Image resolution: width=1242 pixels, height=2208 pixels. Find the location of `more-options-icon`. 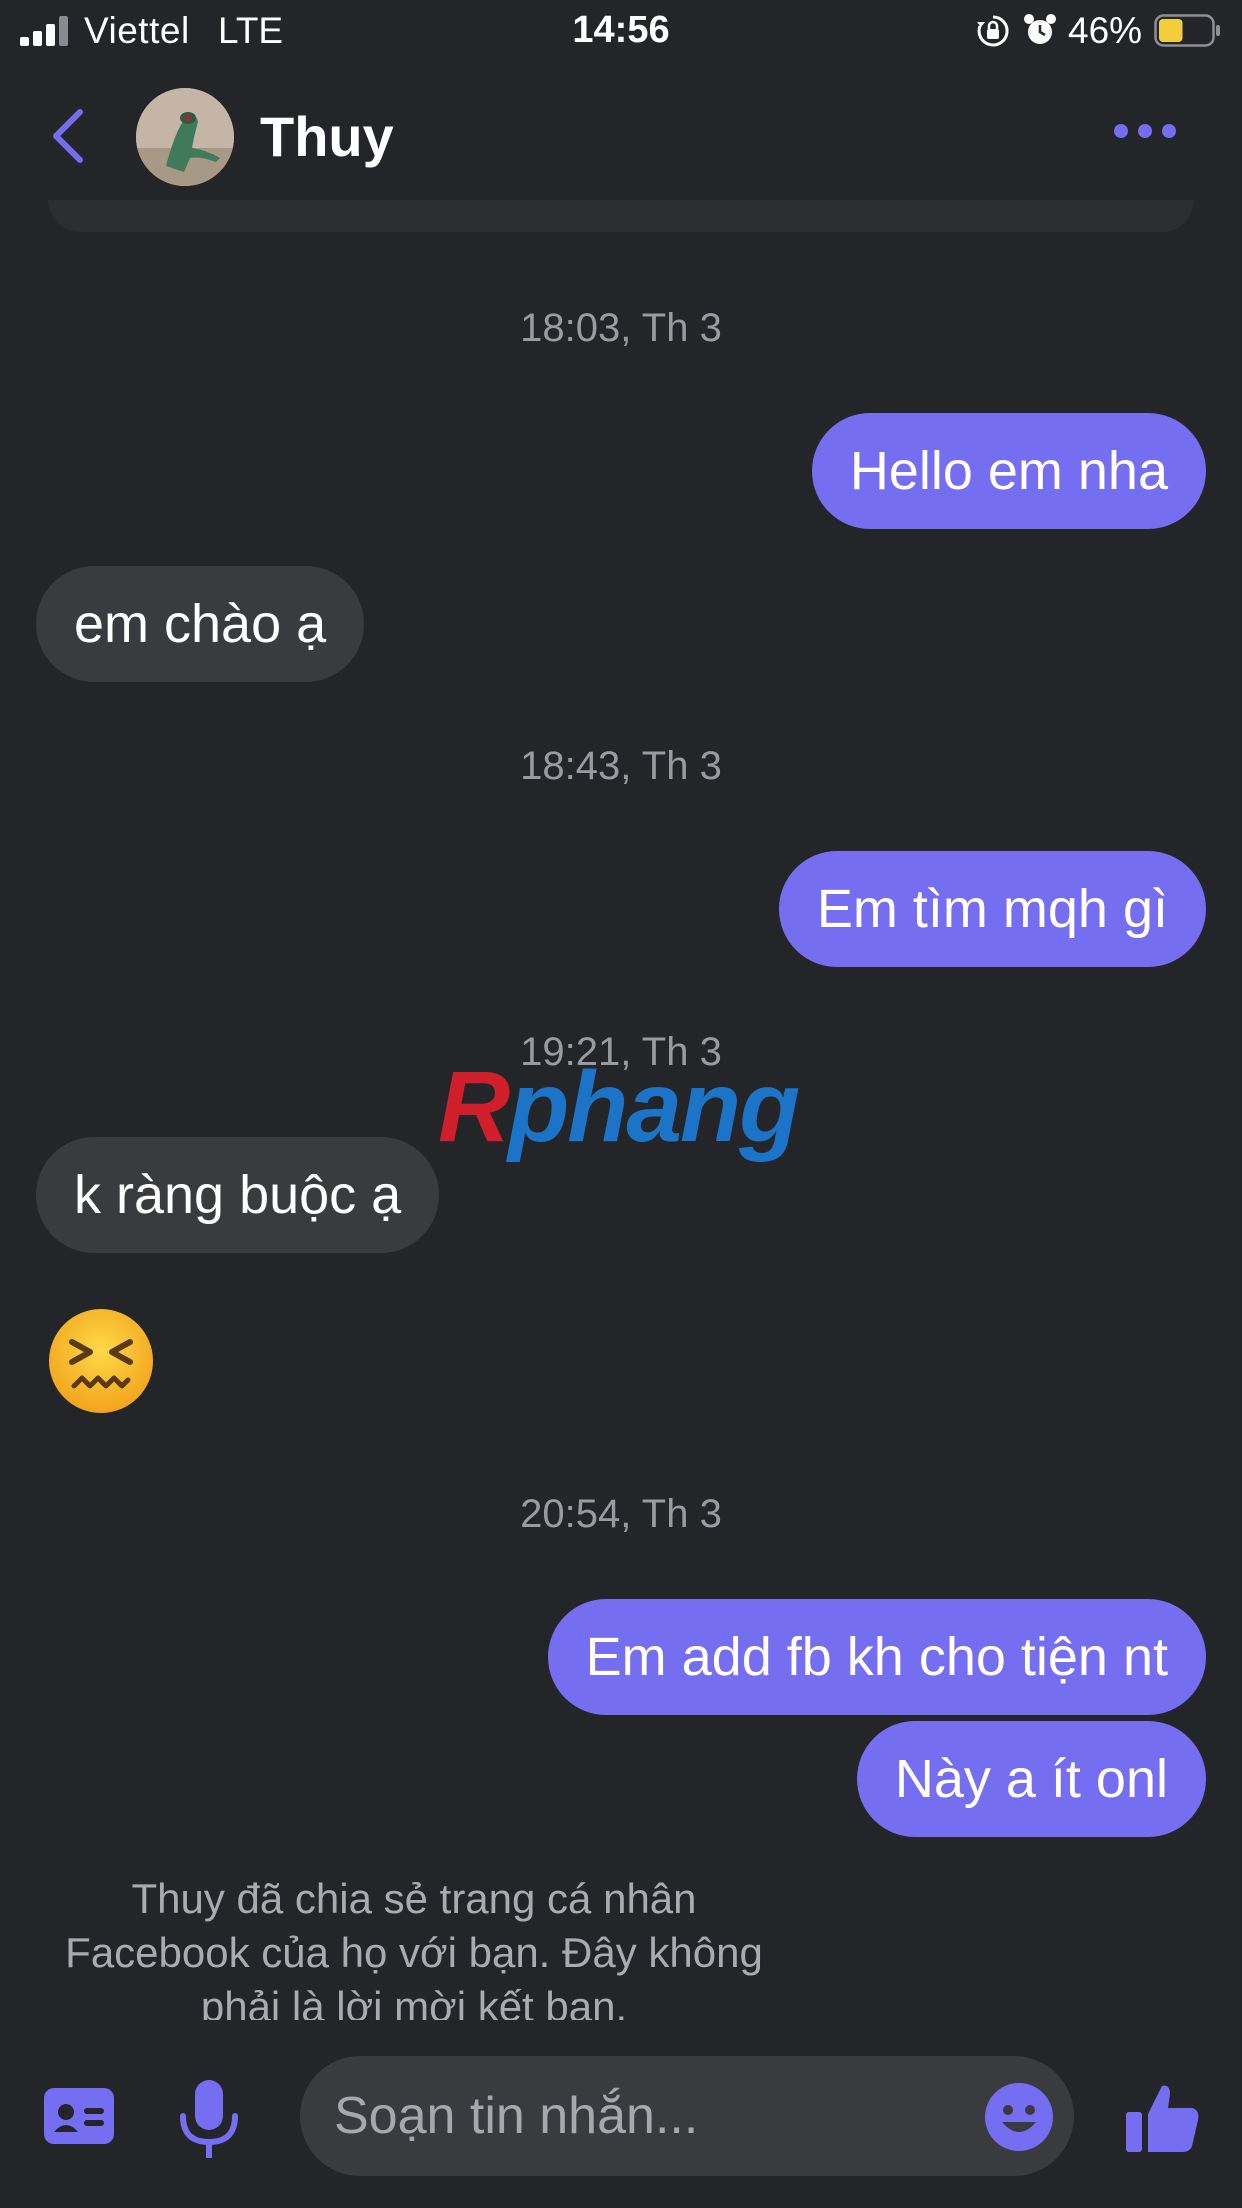

more-options-icon is located at coordinates (1145, 131).